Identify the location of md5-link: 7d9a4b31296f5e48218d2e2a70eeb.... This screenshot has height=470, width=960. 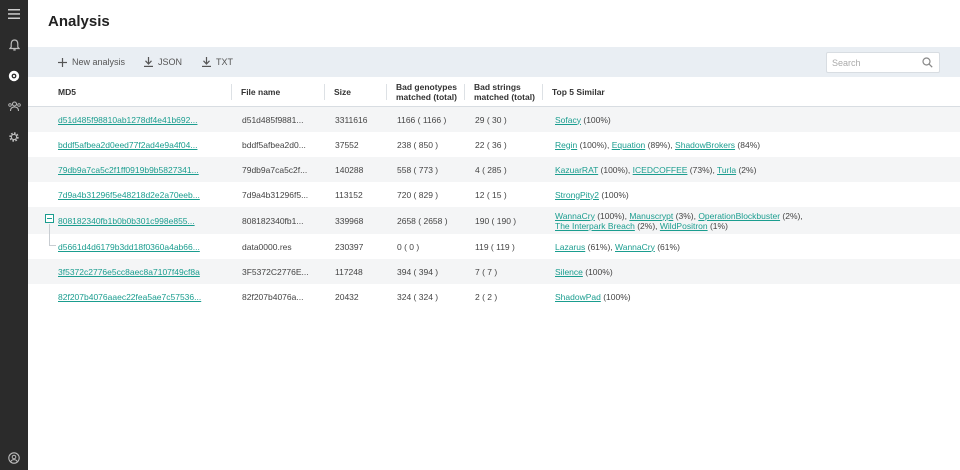
(129, 194).